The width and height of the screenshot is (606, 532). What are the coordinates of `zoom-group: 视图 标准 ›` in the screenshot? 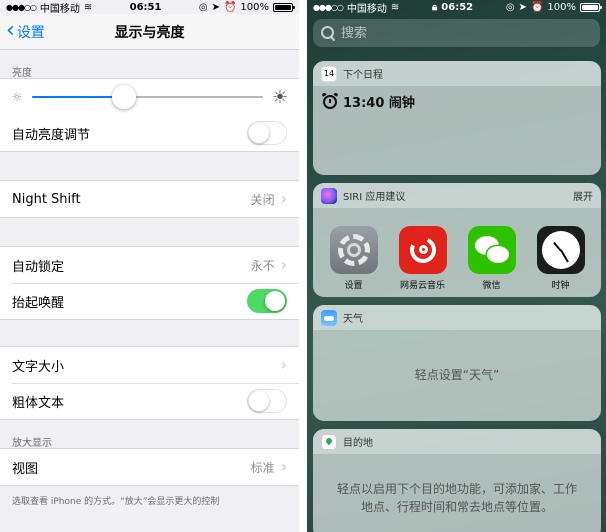 It's located at (149, 467).